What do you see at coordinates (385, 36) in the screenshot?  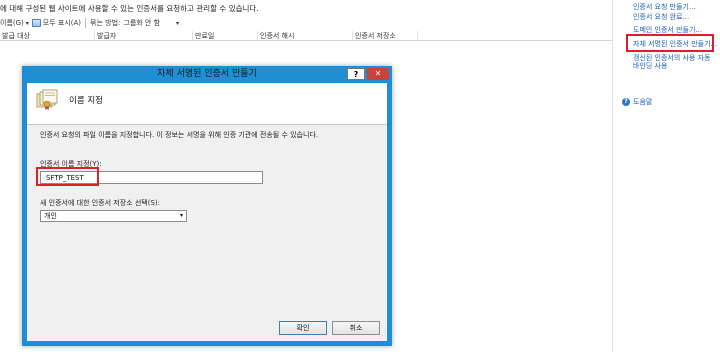 I see `column-header-store: 인증서 저장소` at bounding box center [385, 36].